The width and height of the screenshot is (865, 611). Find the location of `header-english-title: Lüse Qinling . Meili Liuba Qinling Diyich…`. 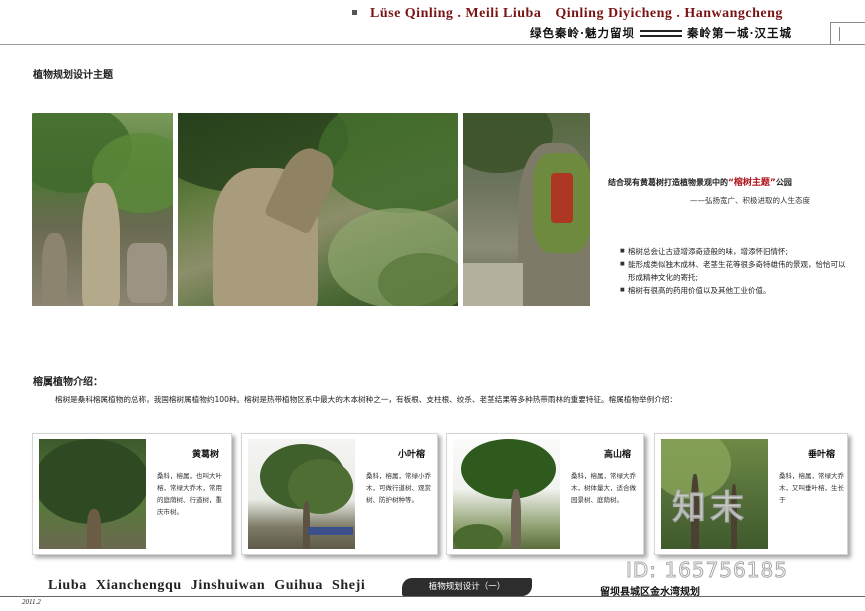

header-english-title: Lüse Qinling . Meili Liuba Qinling Diyich… is located at coordinates (576, 14).